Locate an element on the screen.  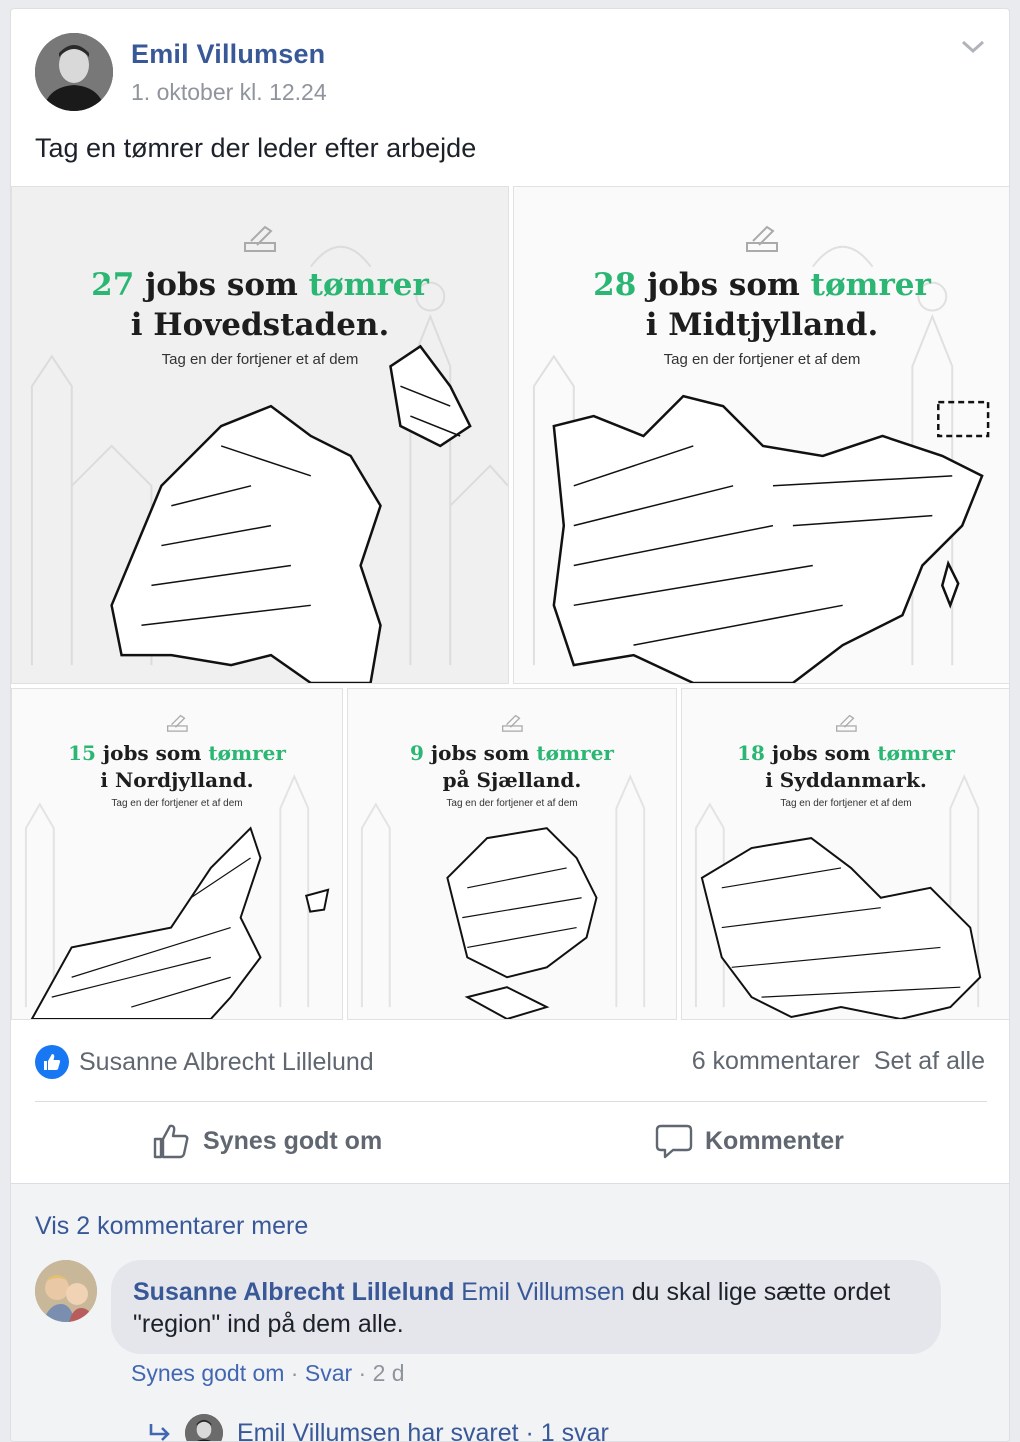
comment-button: Kommenter is located at coordinates (749, 1141).